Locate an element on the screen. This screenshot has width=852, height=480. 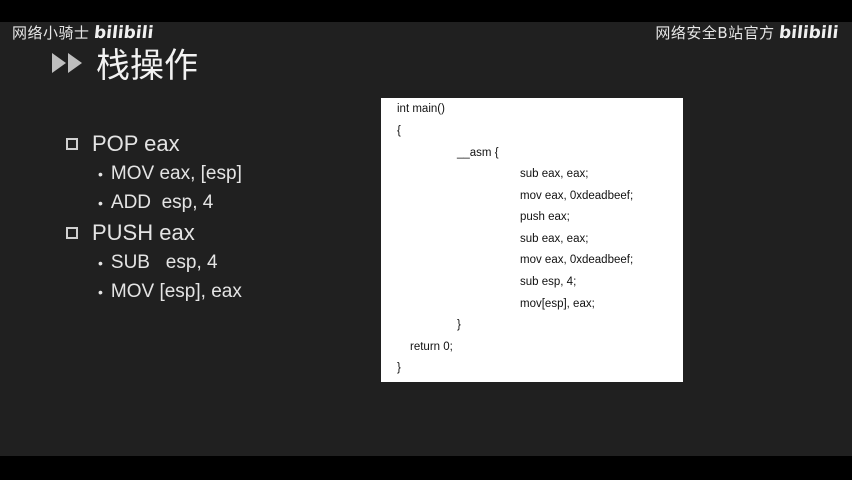
code-line: return 0; is located at coordinates (431, 347).